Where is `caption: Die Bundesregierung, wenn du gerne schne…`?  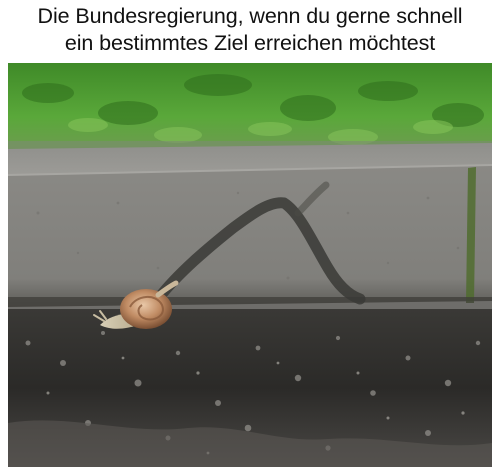
caption: Die Bundesregierung, wenn du gerne schne… is located at coordinates (250, 30).